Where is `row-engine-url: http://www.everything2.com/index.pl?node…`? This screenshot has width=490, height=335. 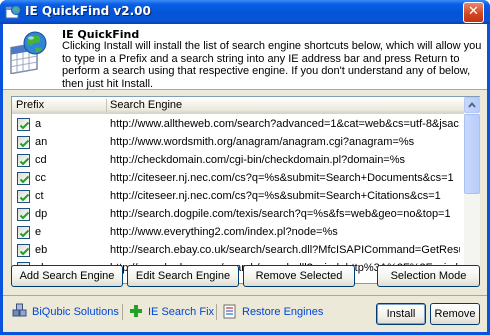 row-engine-url: http://www.everything2.com/index.pl?node… is located at coordinates (224, 232).